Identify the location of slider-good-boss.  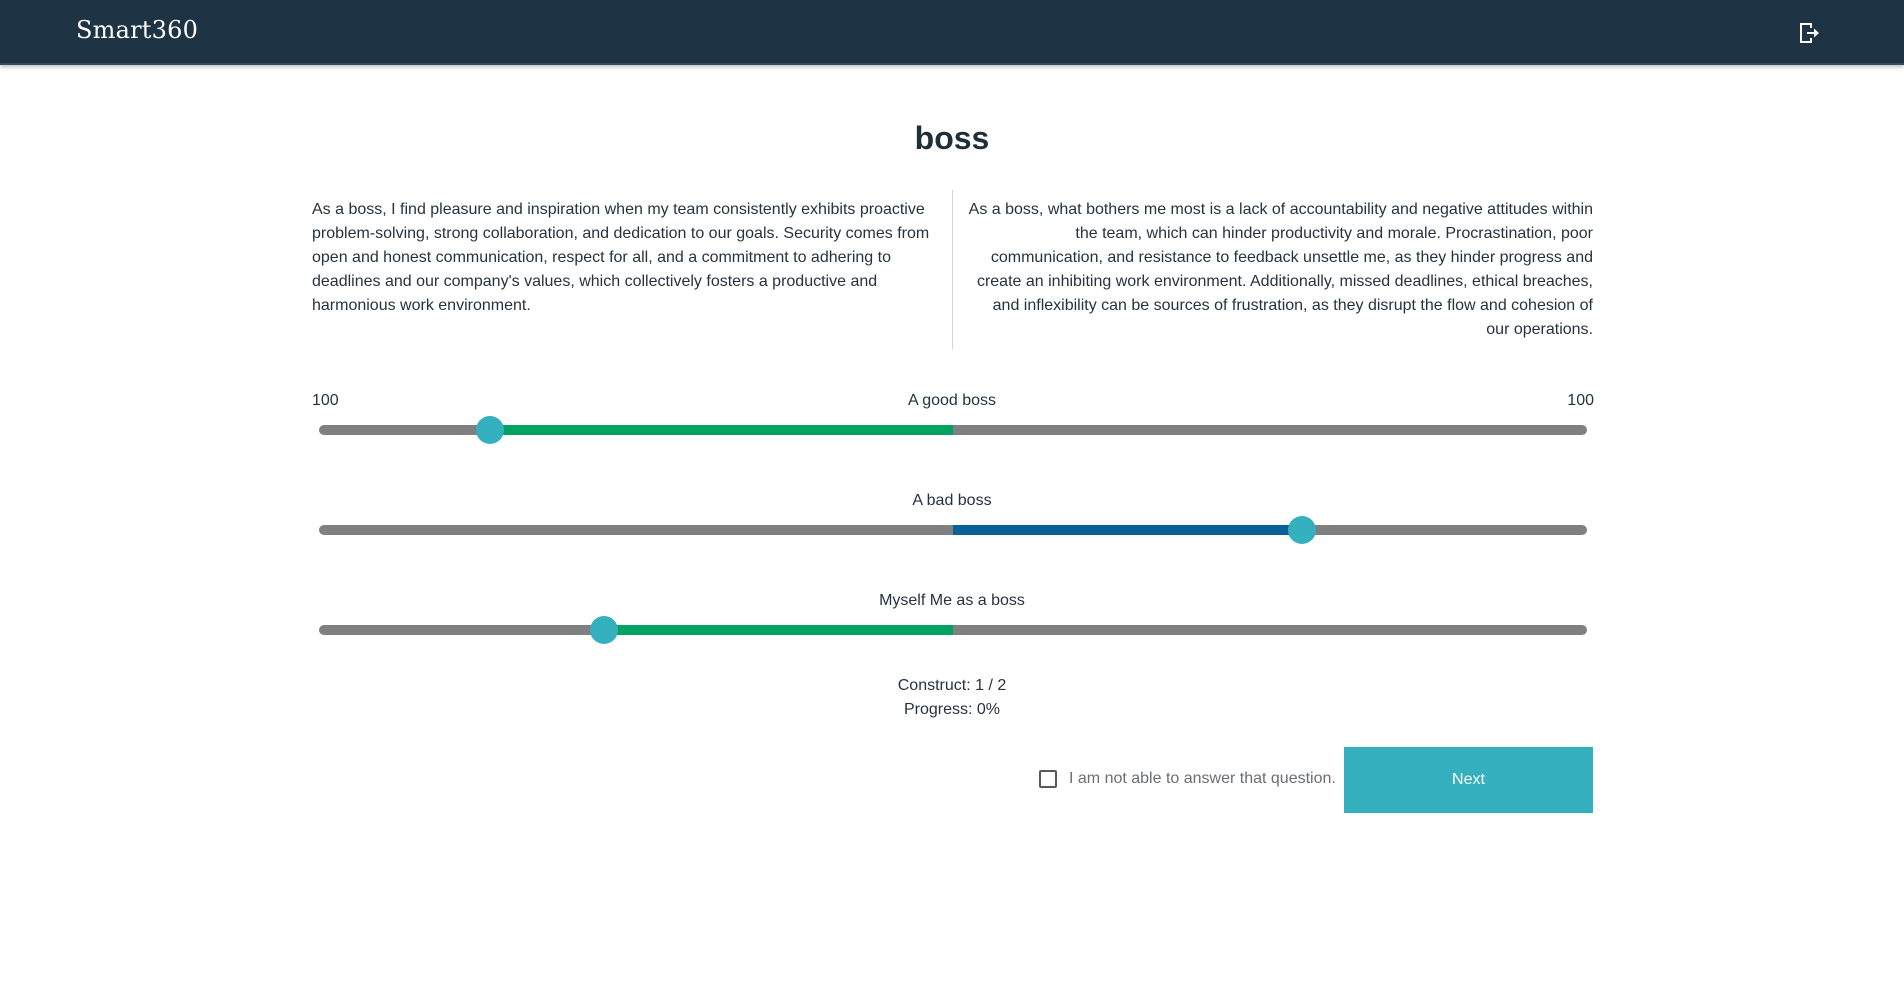
(953, 430).